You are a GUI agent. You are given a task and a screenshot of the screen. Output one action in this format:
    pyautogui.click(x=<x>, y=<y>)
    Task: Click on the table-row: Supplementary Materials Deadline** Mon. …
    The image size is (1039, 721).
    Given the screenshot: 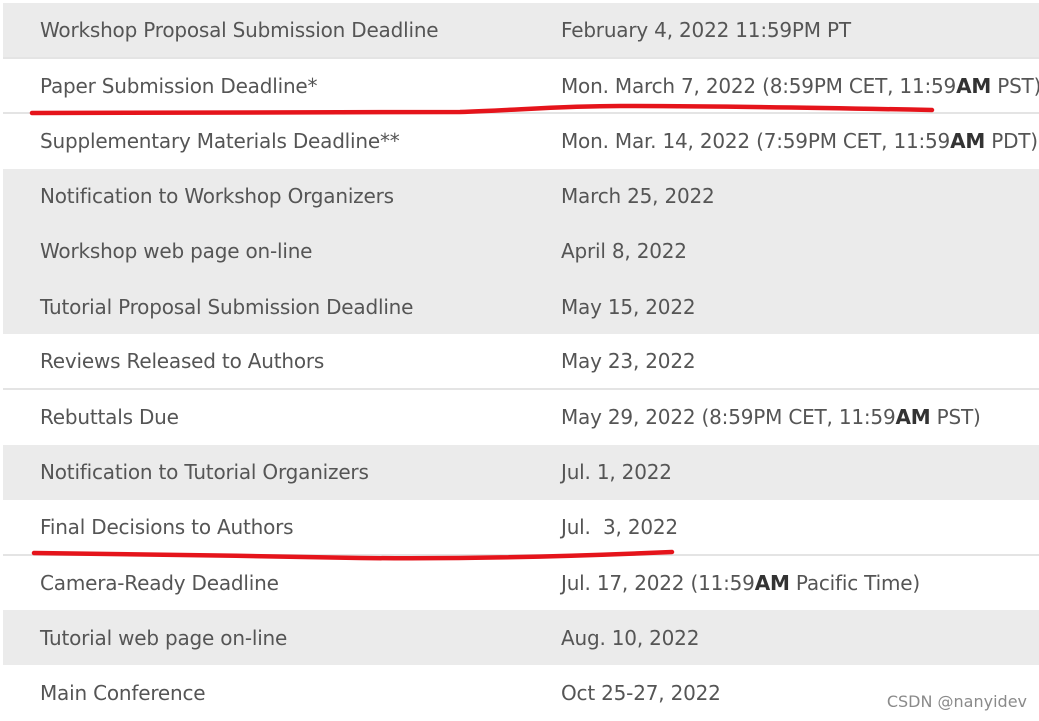 What is the action you would take?
    pyautogui.click(x=521, y=140)
    